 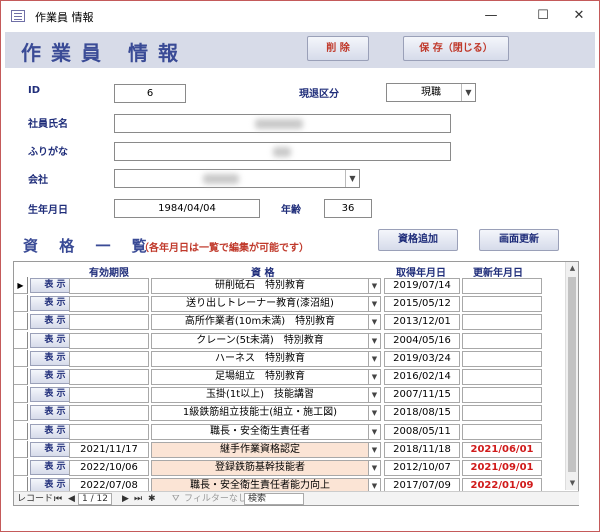 I want to click on expiry-cell: 2022/10/06, so click(x=109, y=468).